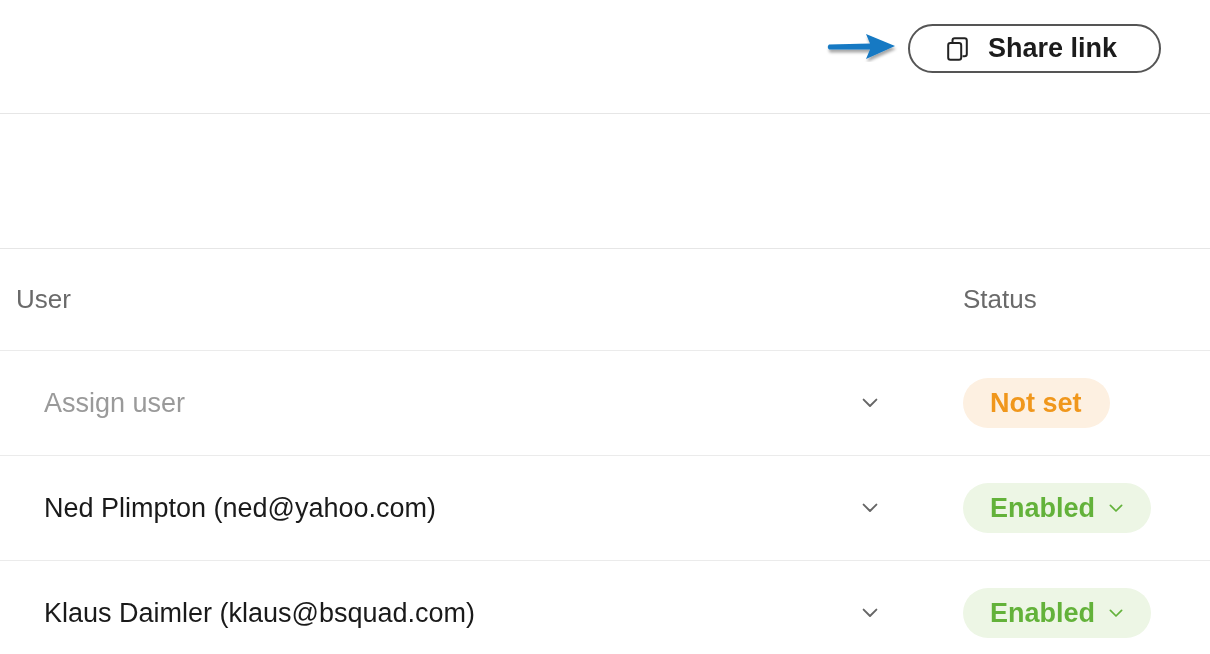 This screenshot has height=654, width=1210. What do you see at coordinates (43, 299) in the screenshot?
I see `column-header: User` at bounding box center [43, 299].